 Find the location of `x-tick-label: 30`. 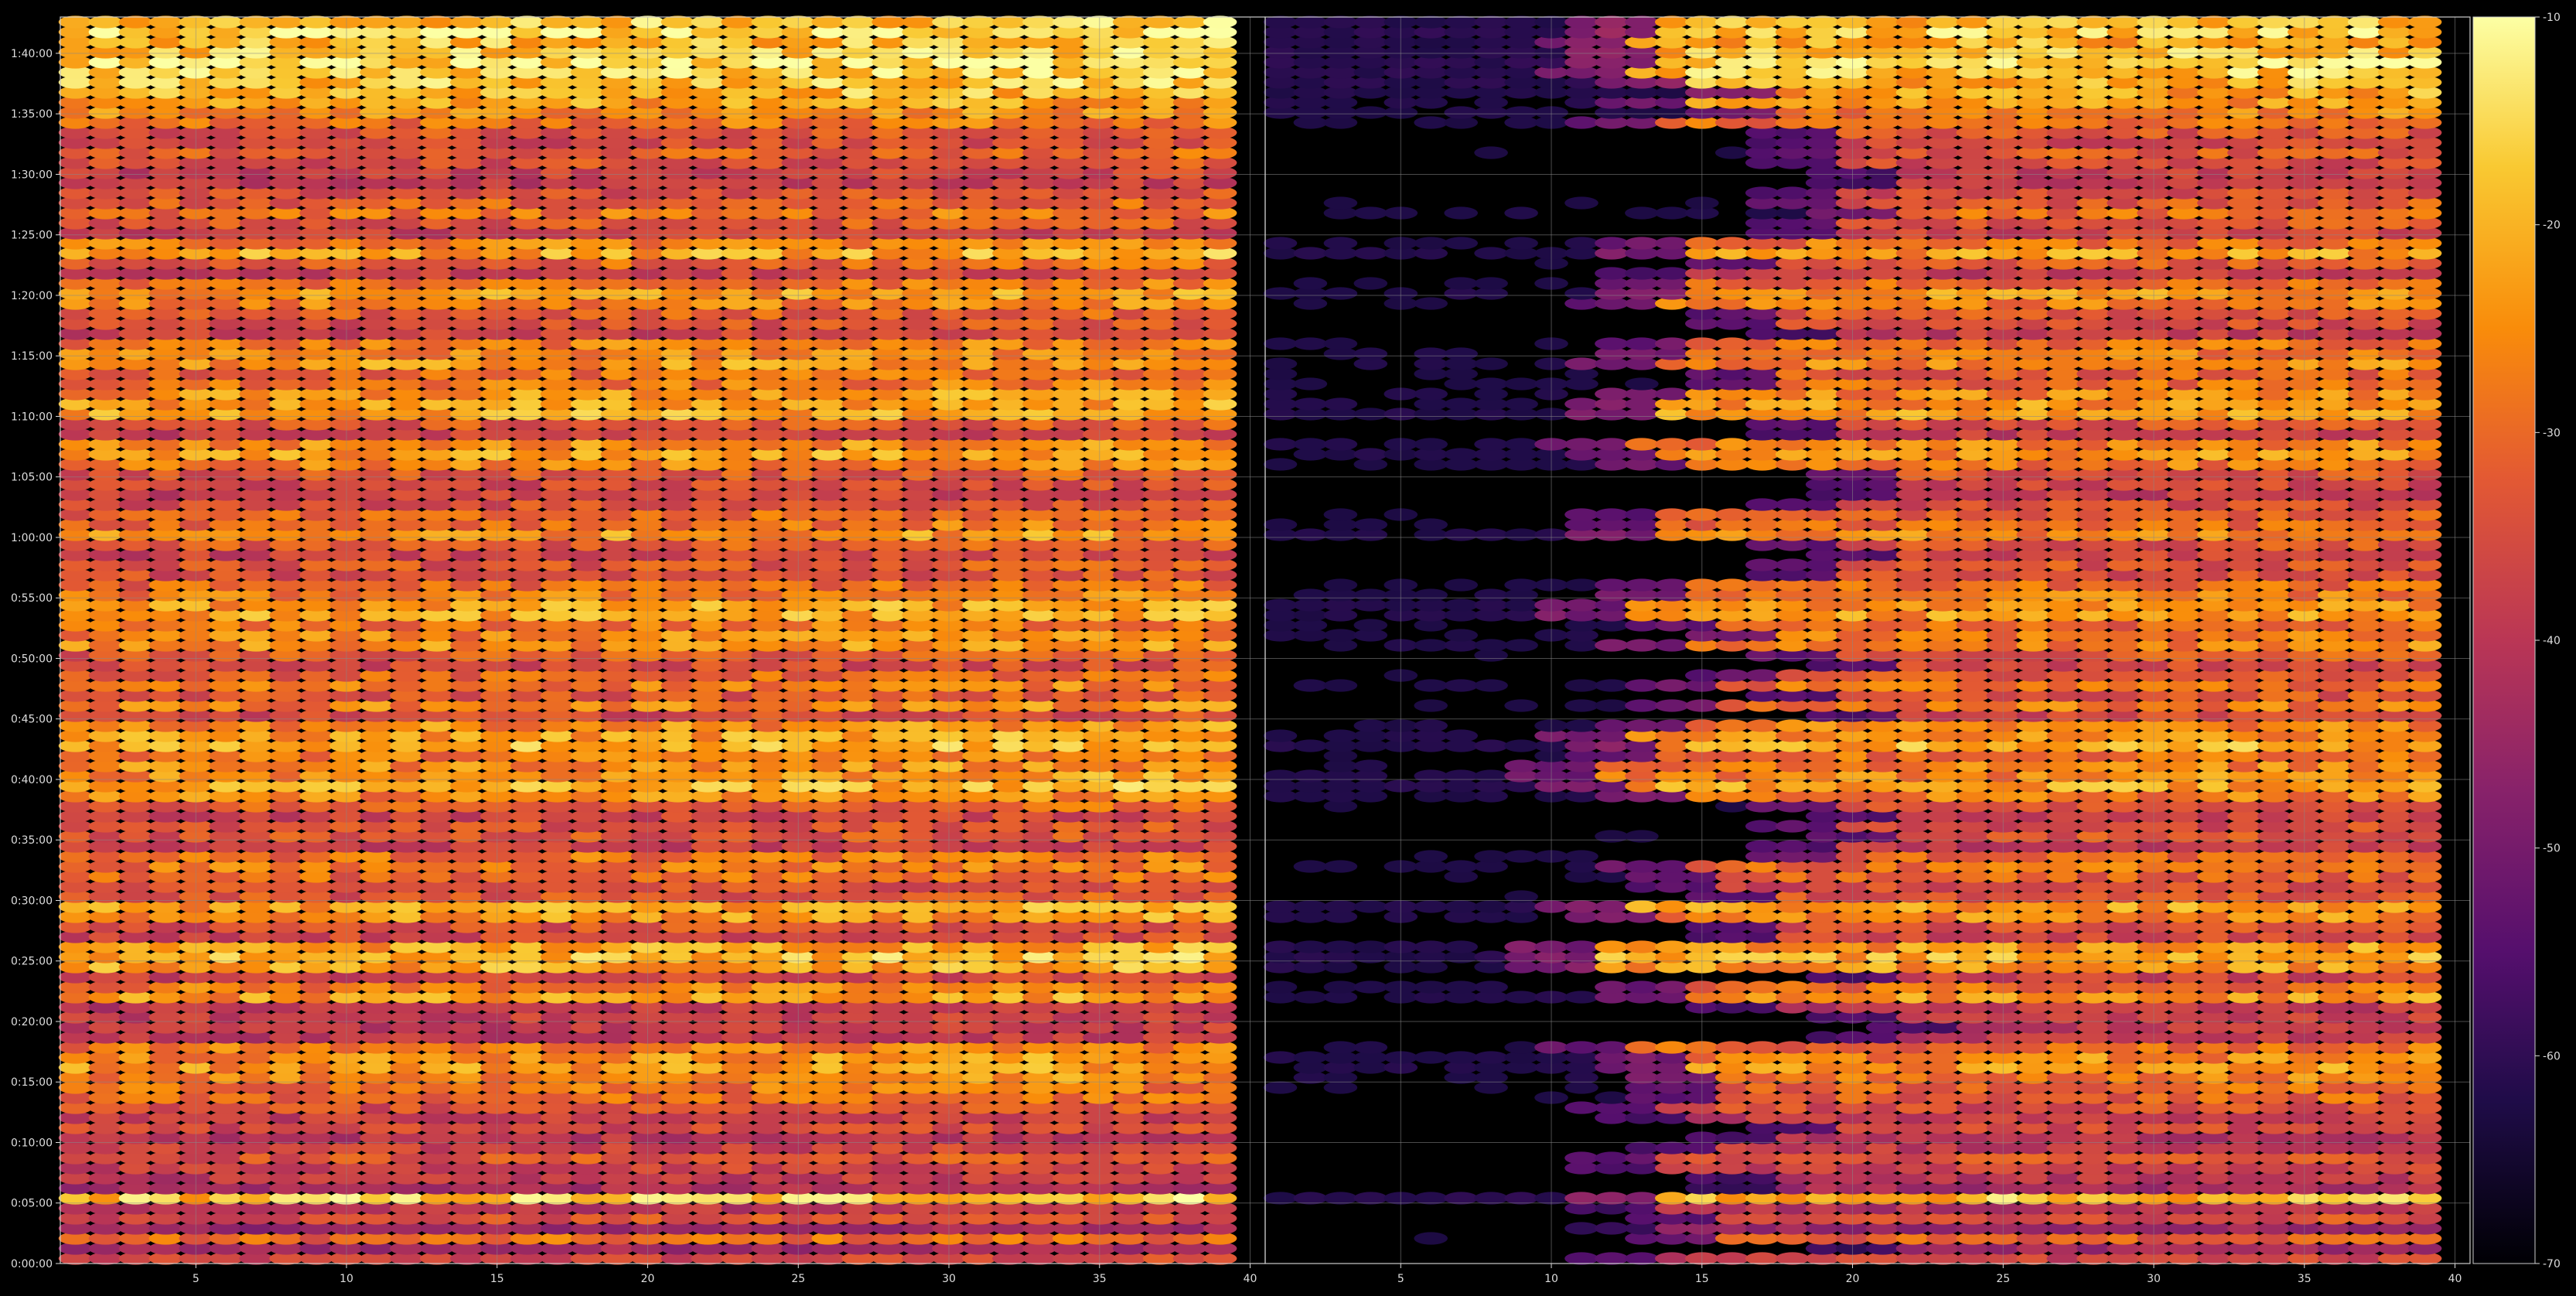

x-tick-label: 30 is located at coordinates (949, 1279).